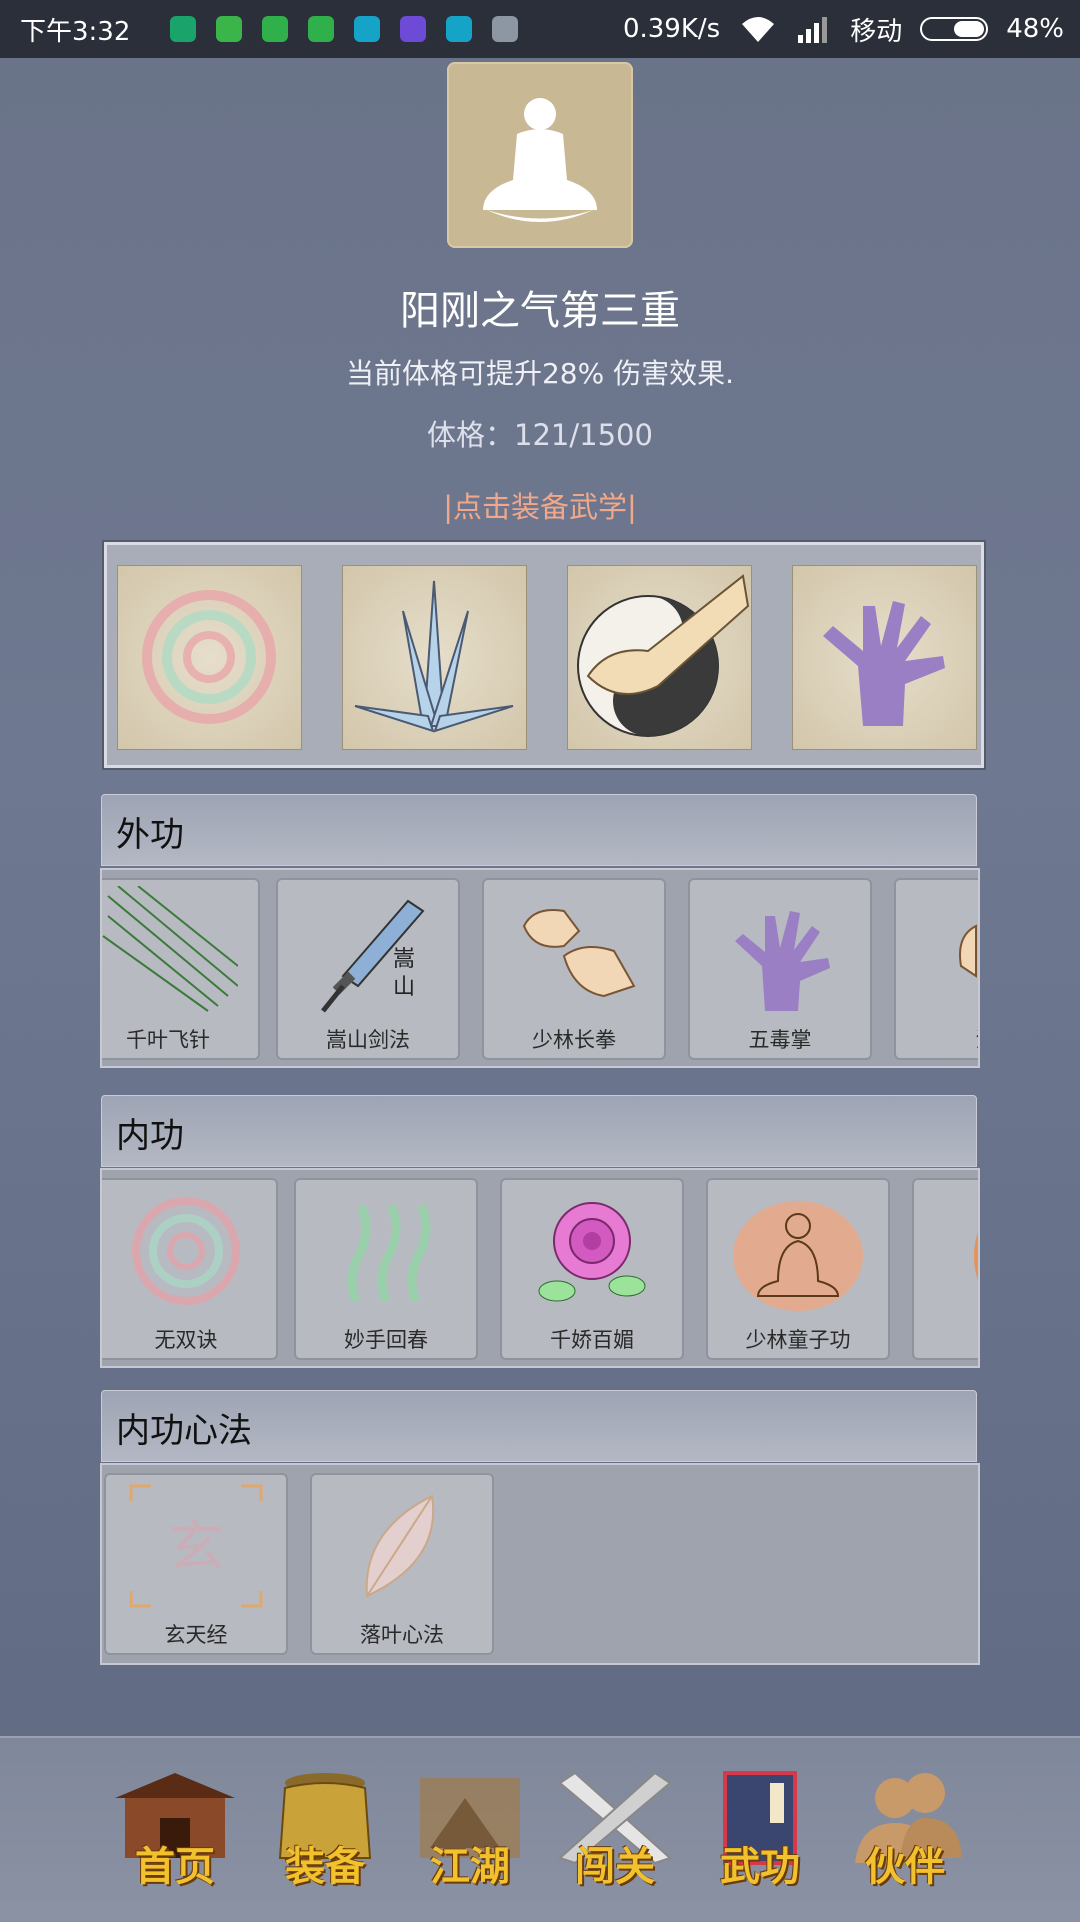  What do you see at coordinates (663, 655) in the screenshot?
I see `yinyang-fist-icon` at bounding box center [663, 655].